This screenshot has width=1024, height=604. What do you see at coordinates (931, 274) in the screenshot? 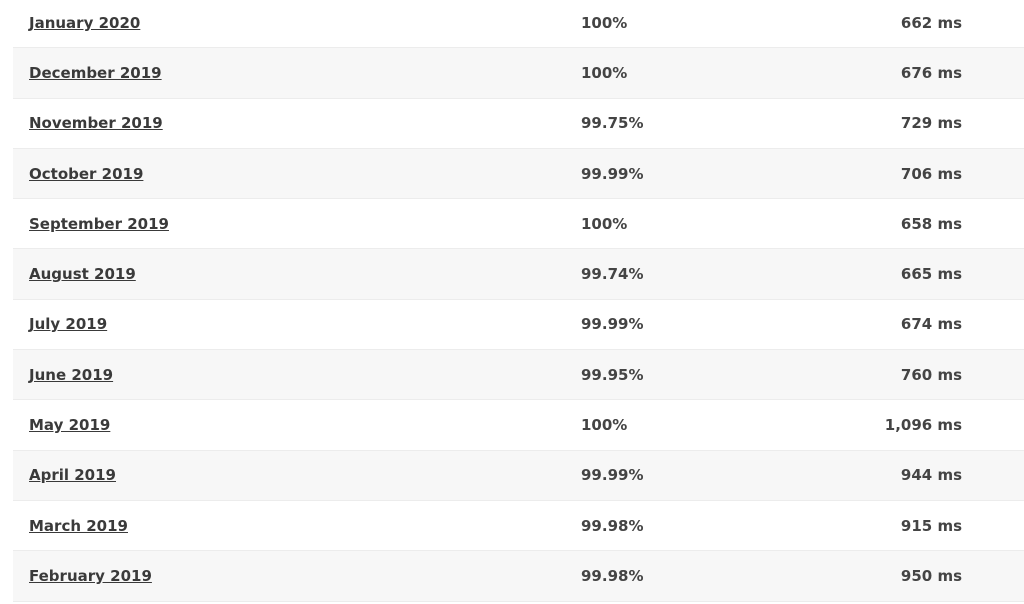
I see `response-time-value: 665 ms` at bounding box center [931, 274].